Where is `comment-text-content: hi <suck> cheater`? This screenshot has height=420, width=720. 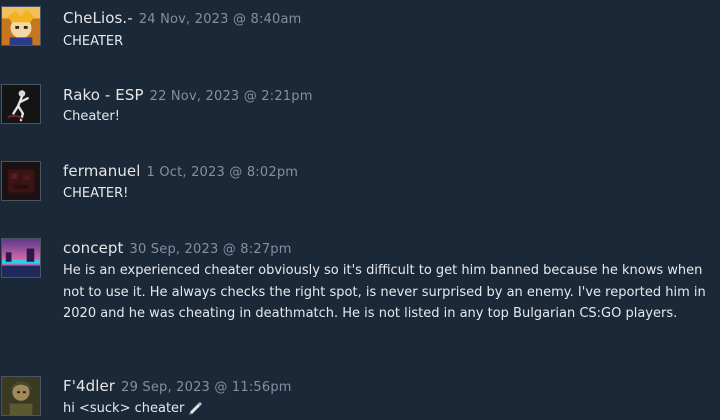
comment-text-content: hi <suck> cheater is located at coordinates (124, 408).